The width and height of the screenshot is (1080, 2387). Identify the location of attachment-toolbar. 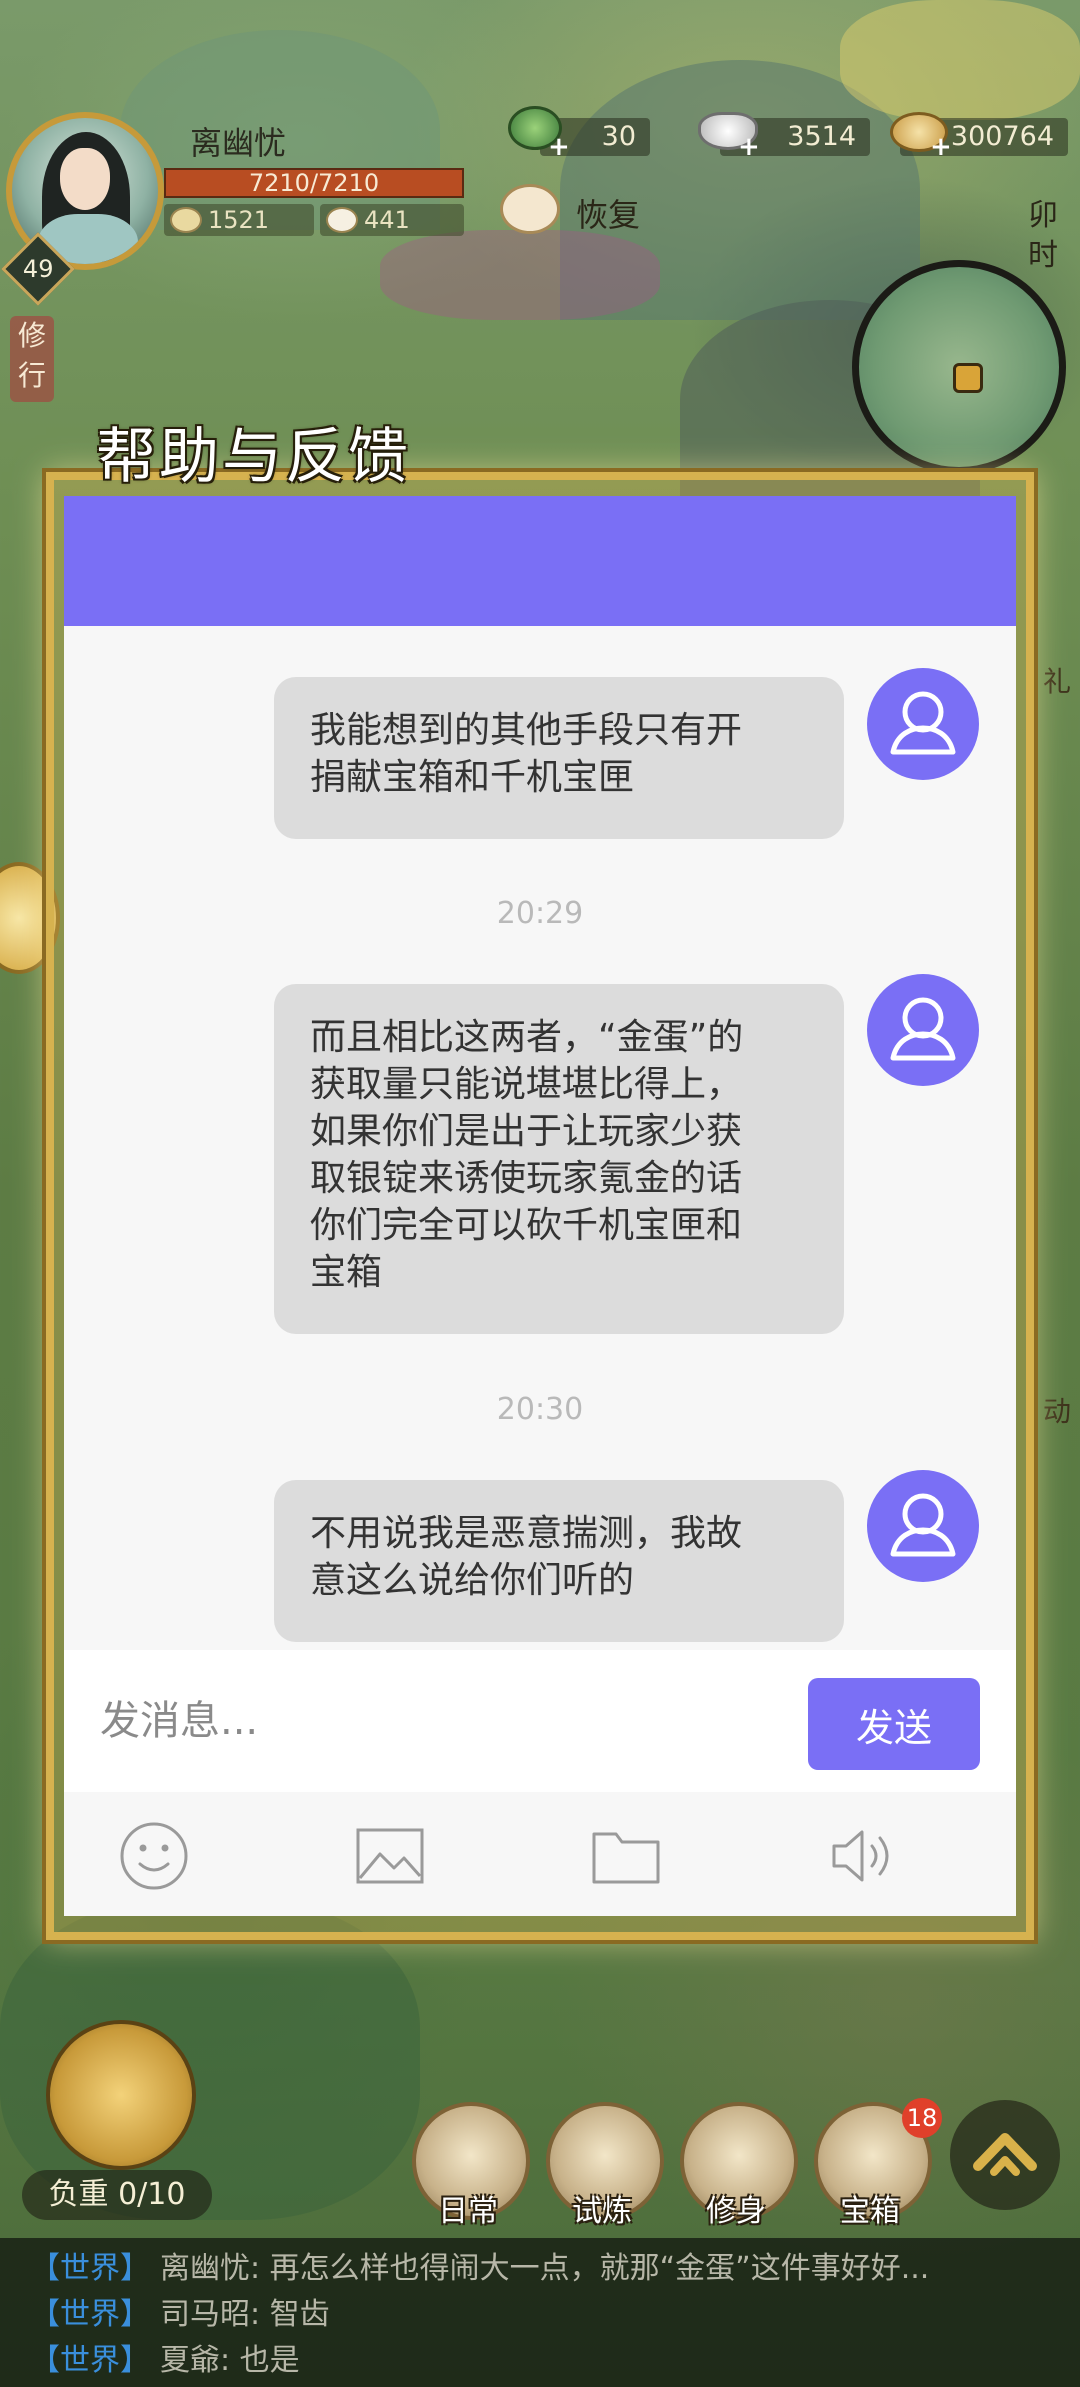
(540, 1854).